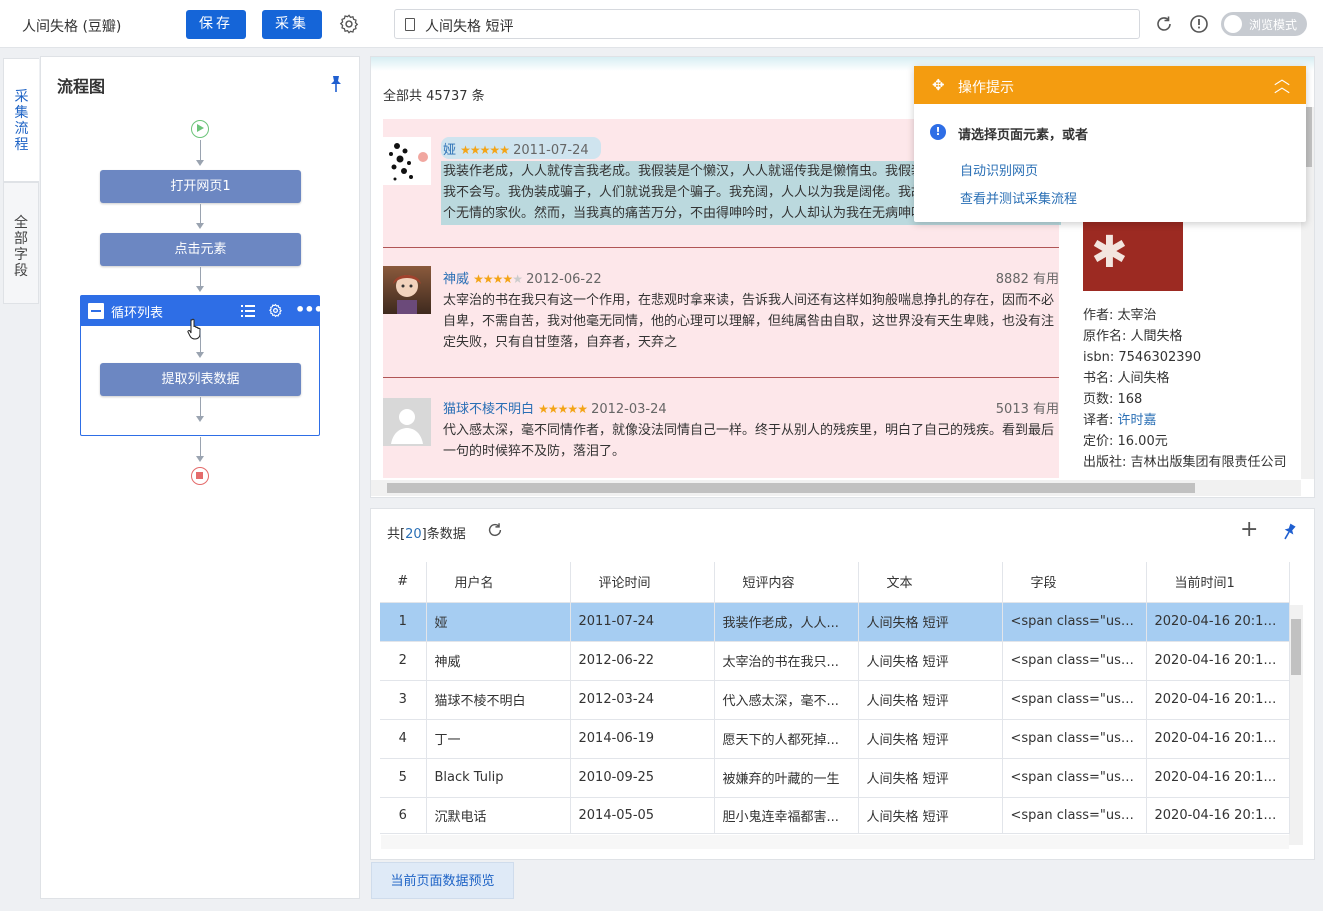 Image resolution: width=1323 pixels, height=911 pixels. I want to click on tab-collect-flow: 采集流程, so click(21, 120).